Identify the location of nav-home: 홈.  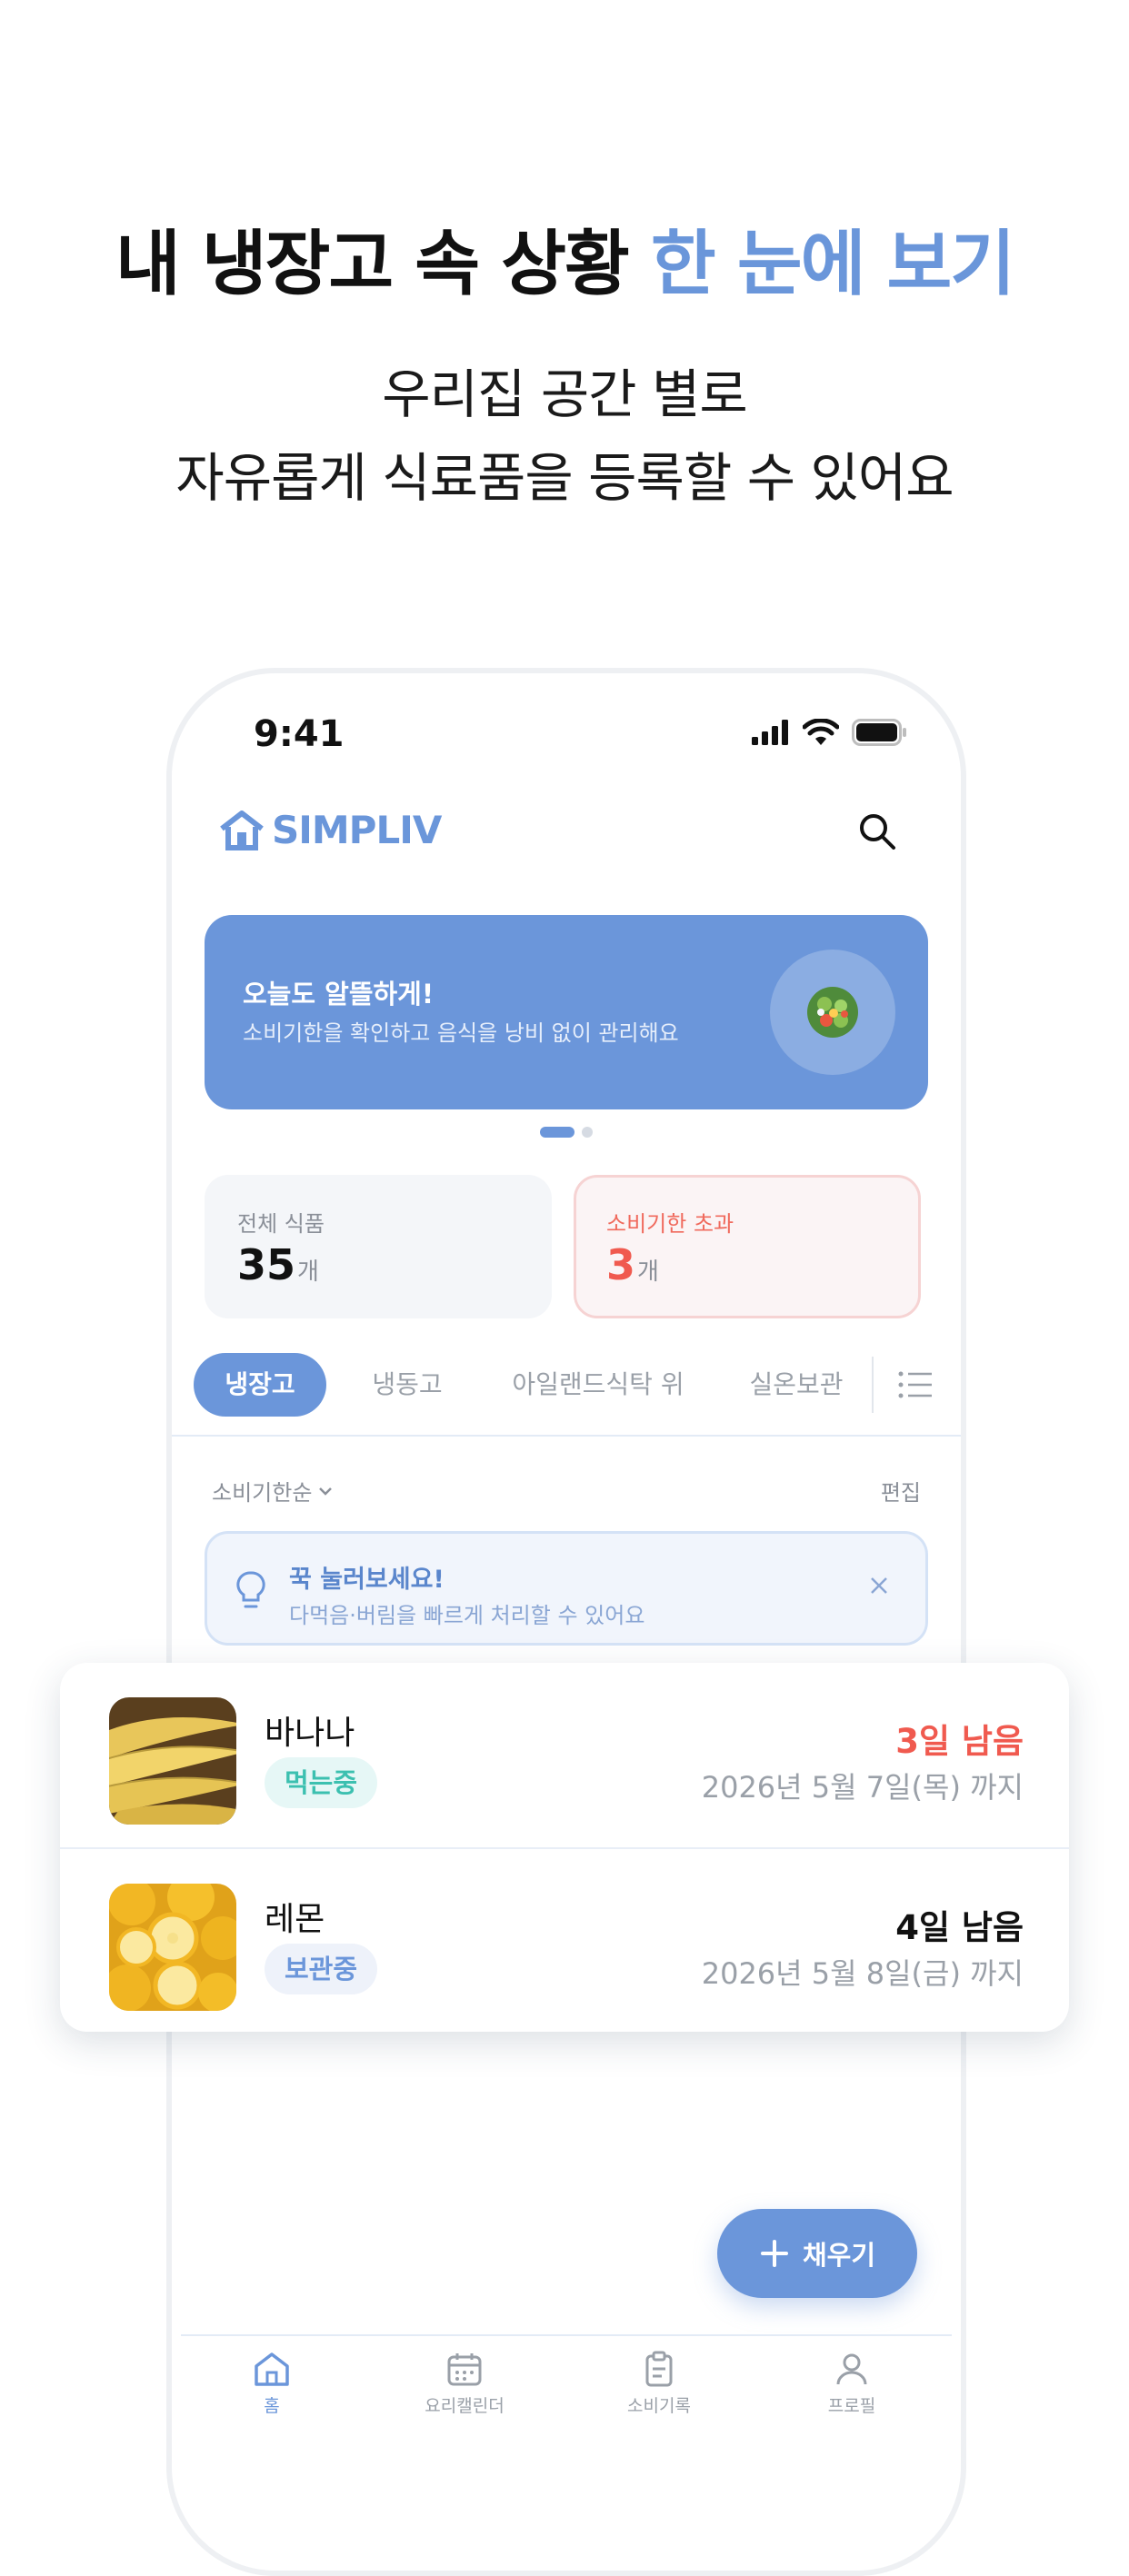
(272, 2384).